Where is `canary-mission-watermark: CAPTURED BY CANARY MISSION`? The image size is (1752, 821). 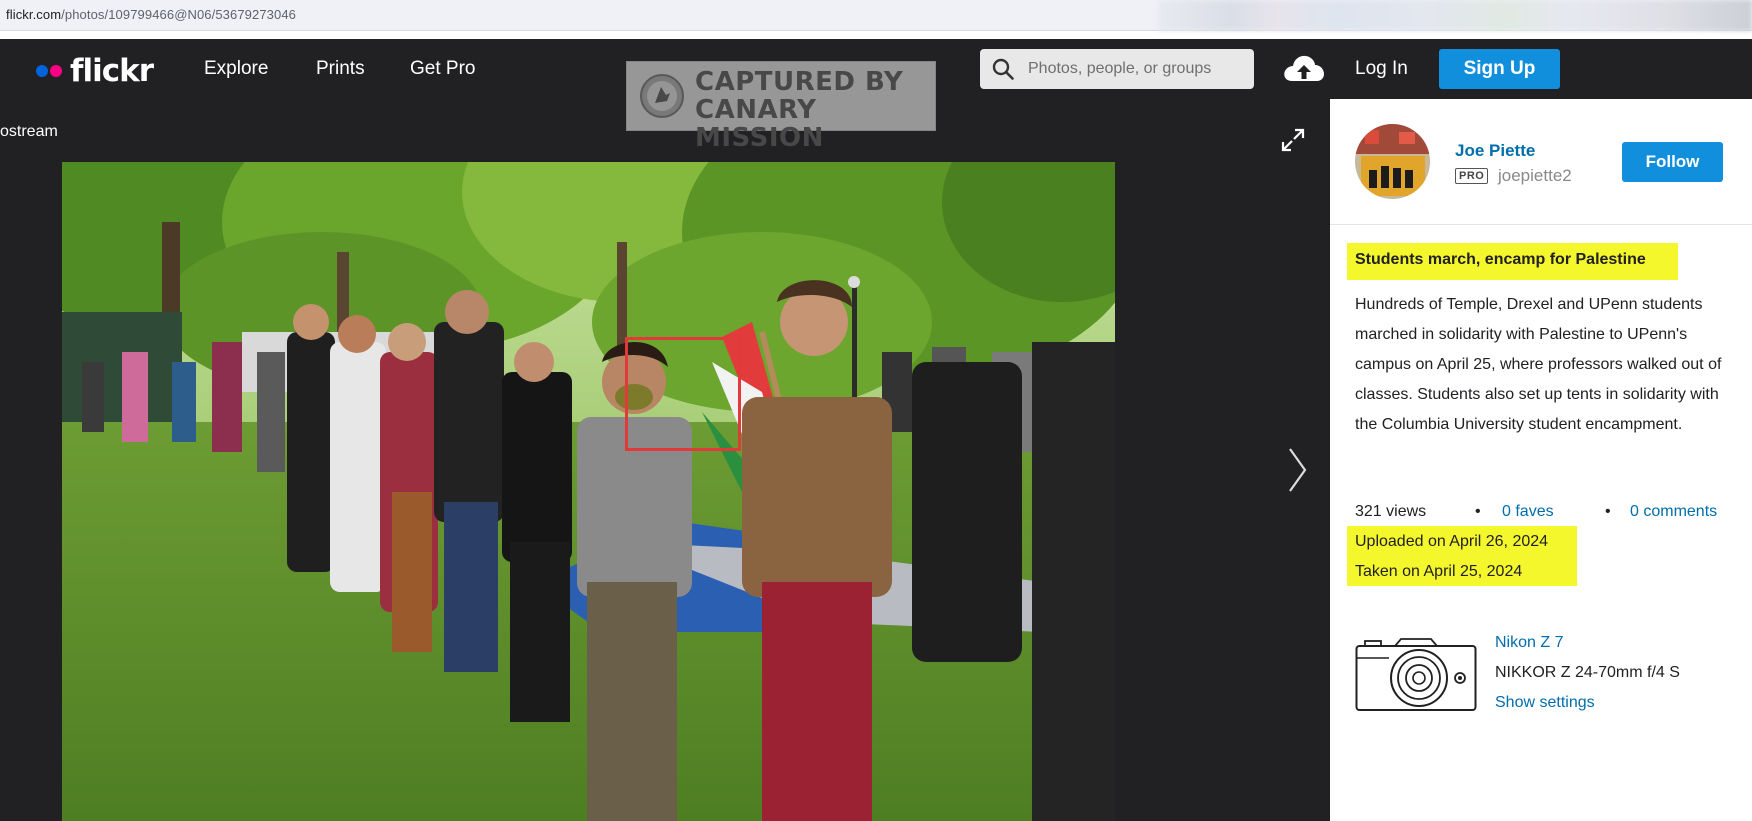 canary-mission-watermark: CAPTURED BY CANARY MISSION is located at coordinates (781, 106).